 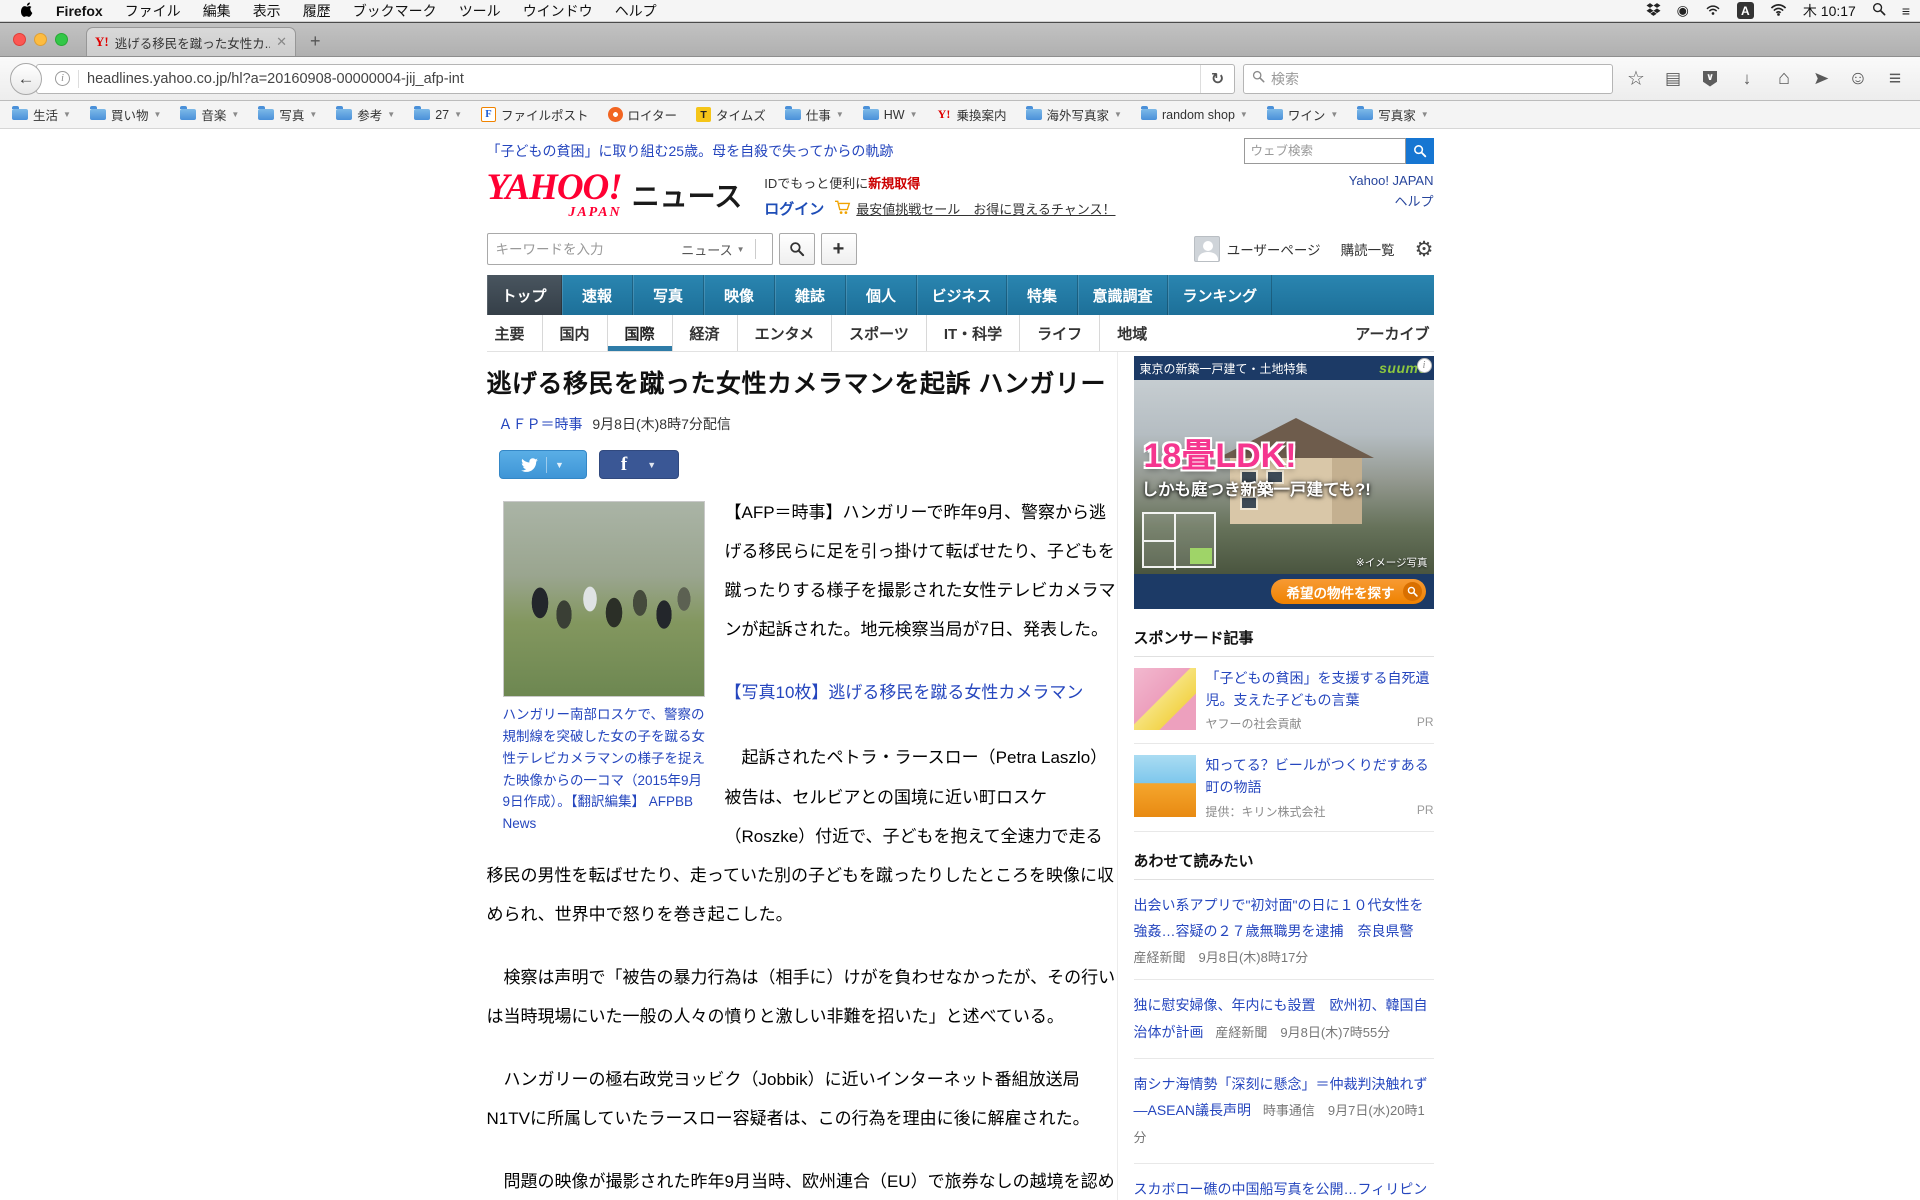 I want to click on close-window-button, so click(x=19, y=39).